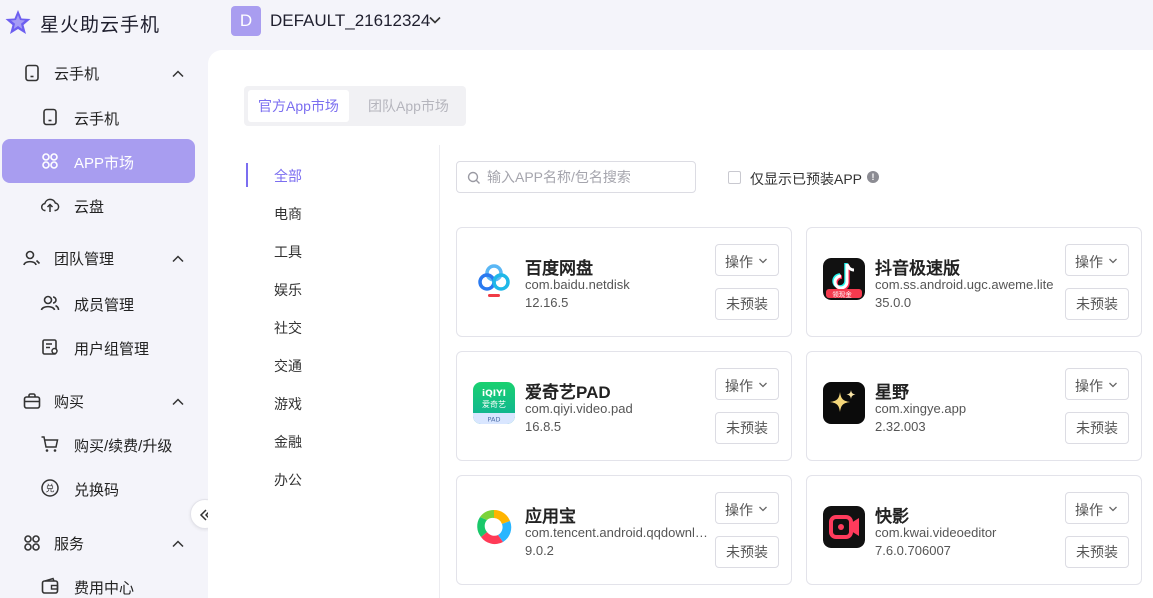 The width and height of the screenshot is (1153, 598). What do you see at coordinates (306, 327) in the screenshot?
I see `category-social: 社交` at bounding box center [306, 327].